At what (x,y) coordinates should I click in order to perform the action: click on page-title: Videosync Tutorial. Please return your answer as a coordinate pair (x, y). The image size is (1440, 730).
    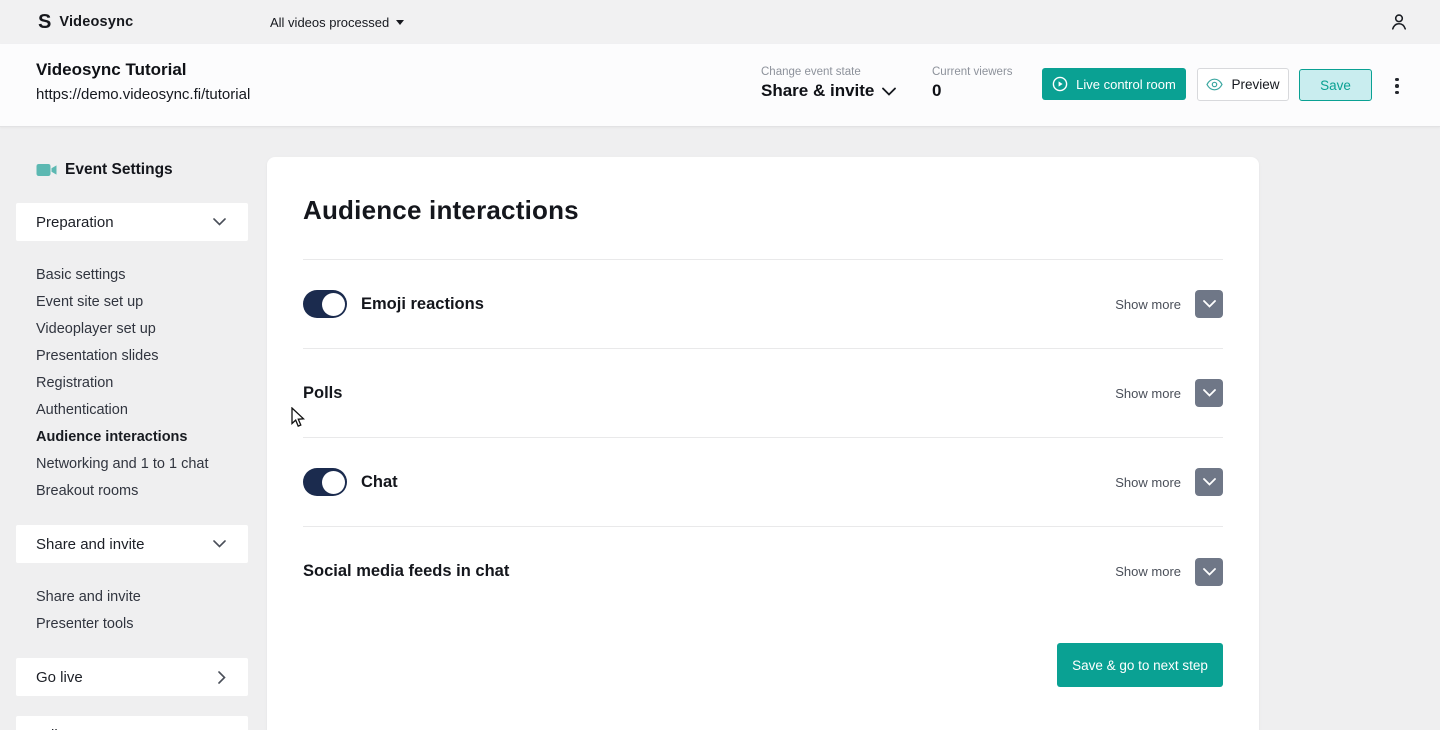
    Looking at the image, I should click on (111, 69).